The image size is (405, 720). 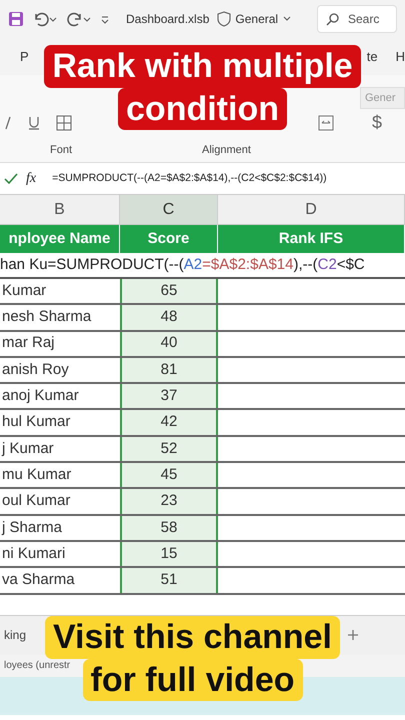 What do you see at coordinates (33, 554) in the screenshot?
I see `table-cell-text: ni Kumari` at bounding box center [33, 554].